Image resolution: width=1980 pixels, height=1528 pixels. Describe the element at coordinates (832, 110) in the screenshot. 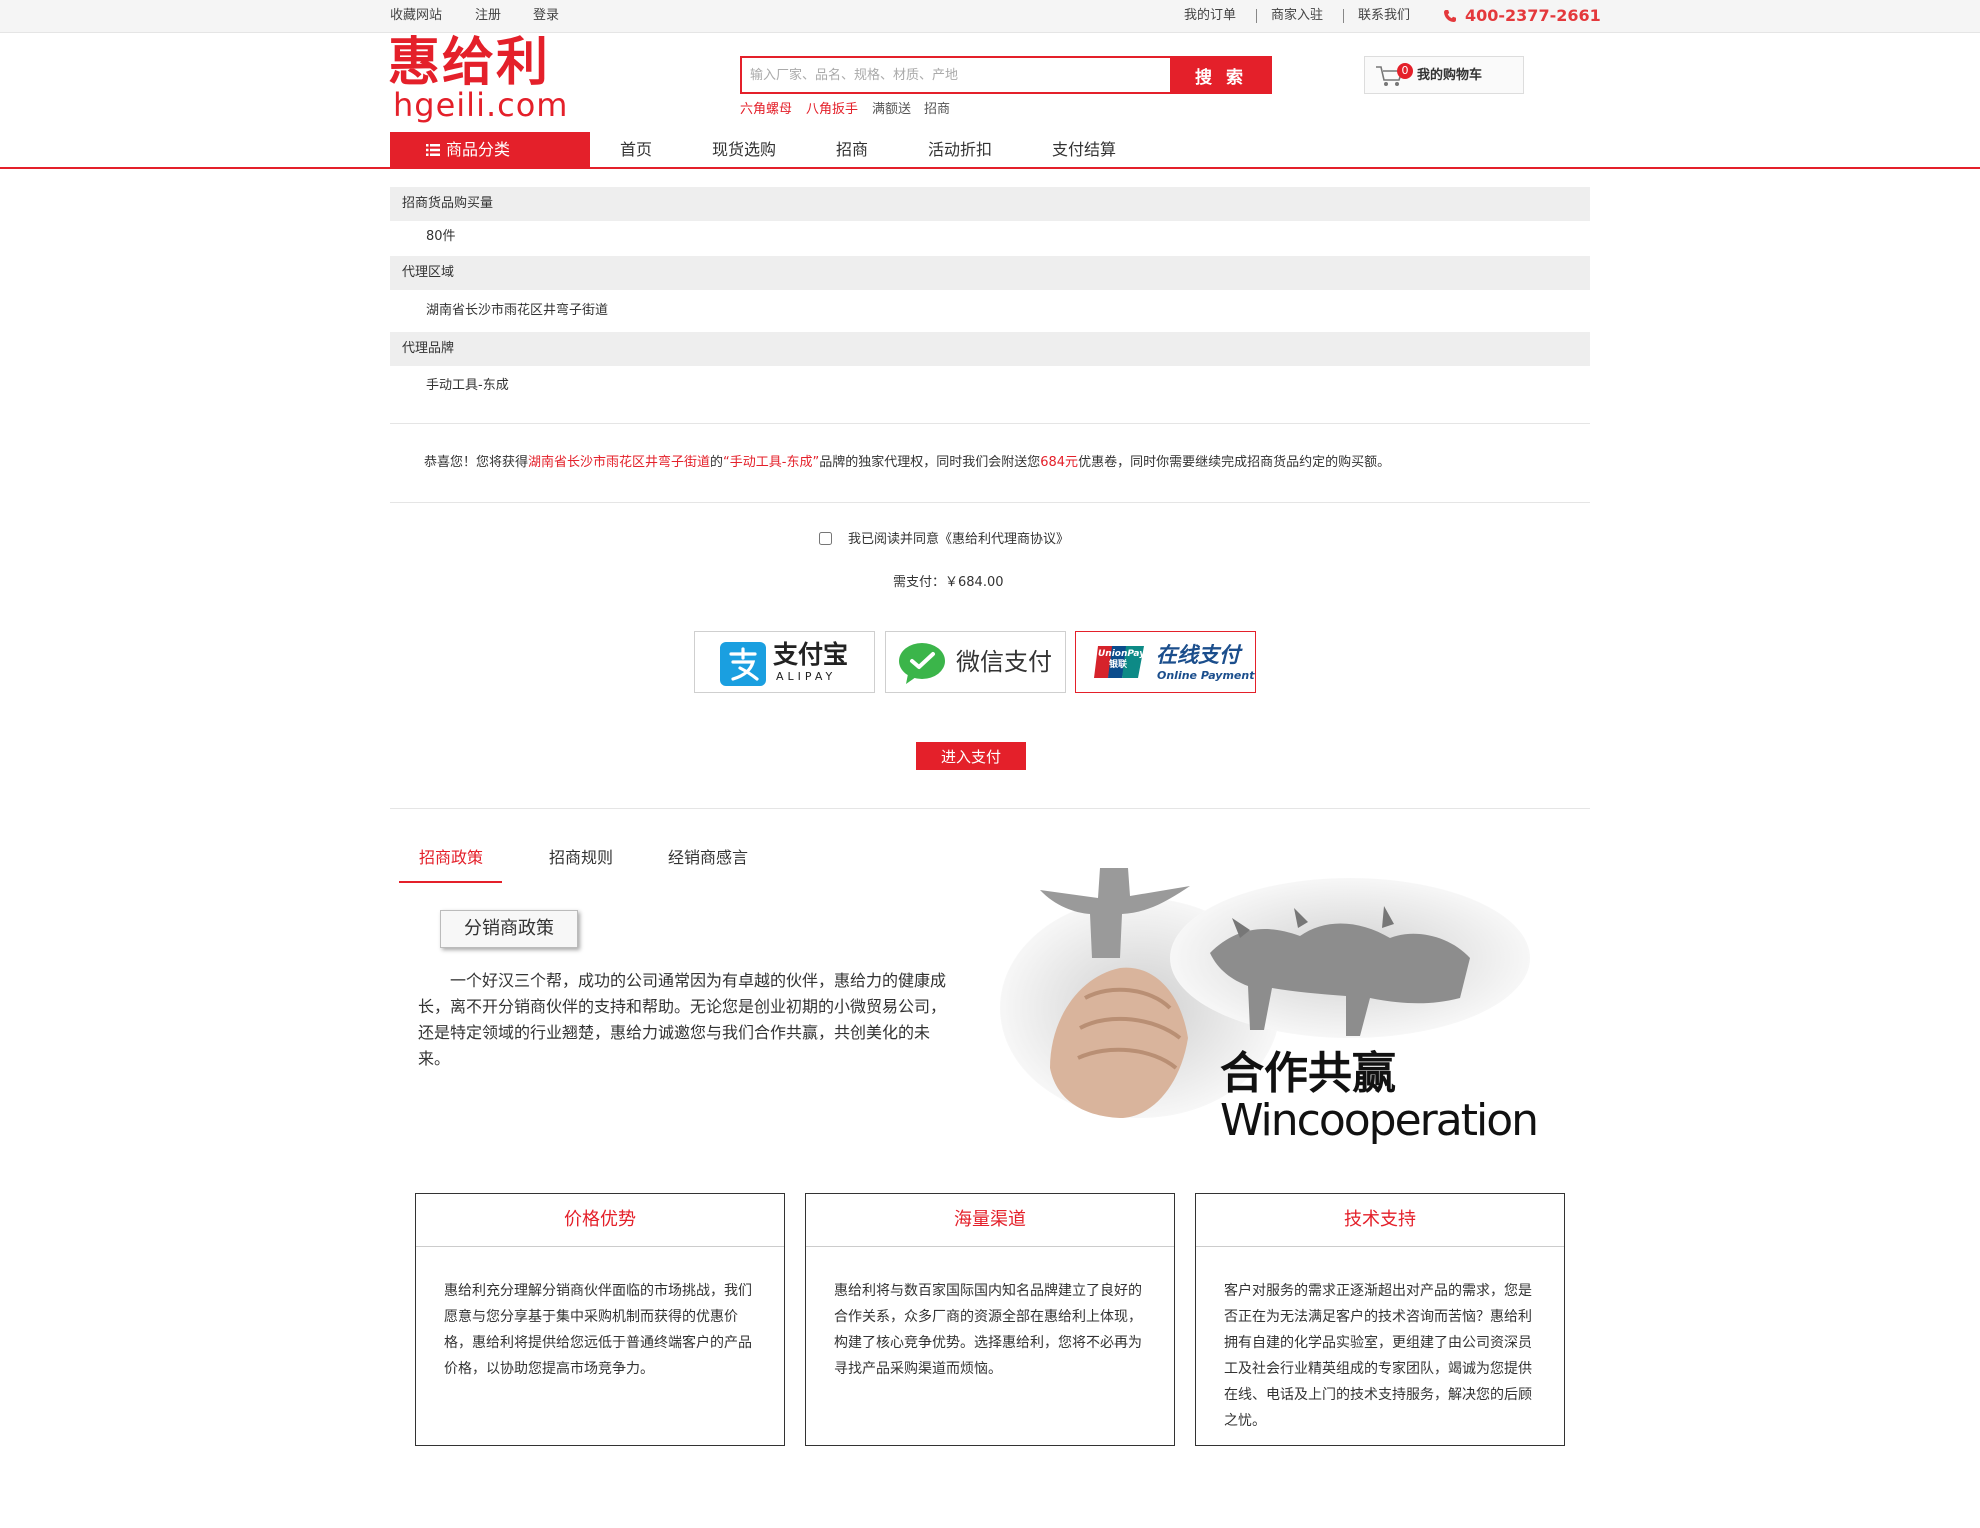

I see `hot-keyword-wrench: 八角扳手` at that location.